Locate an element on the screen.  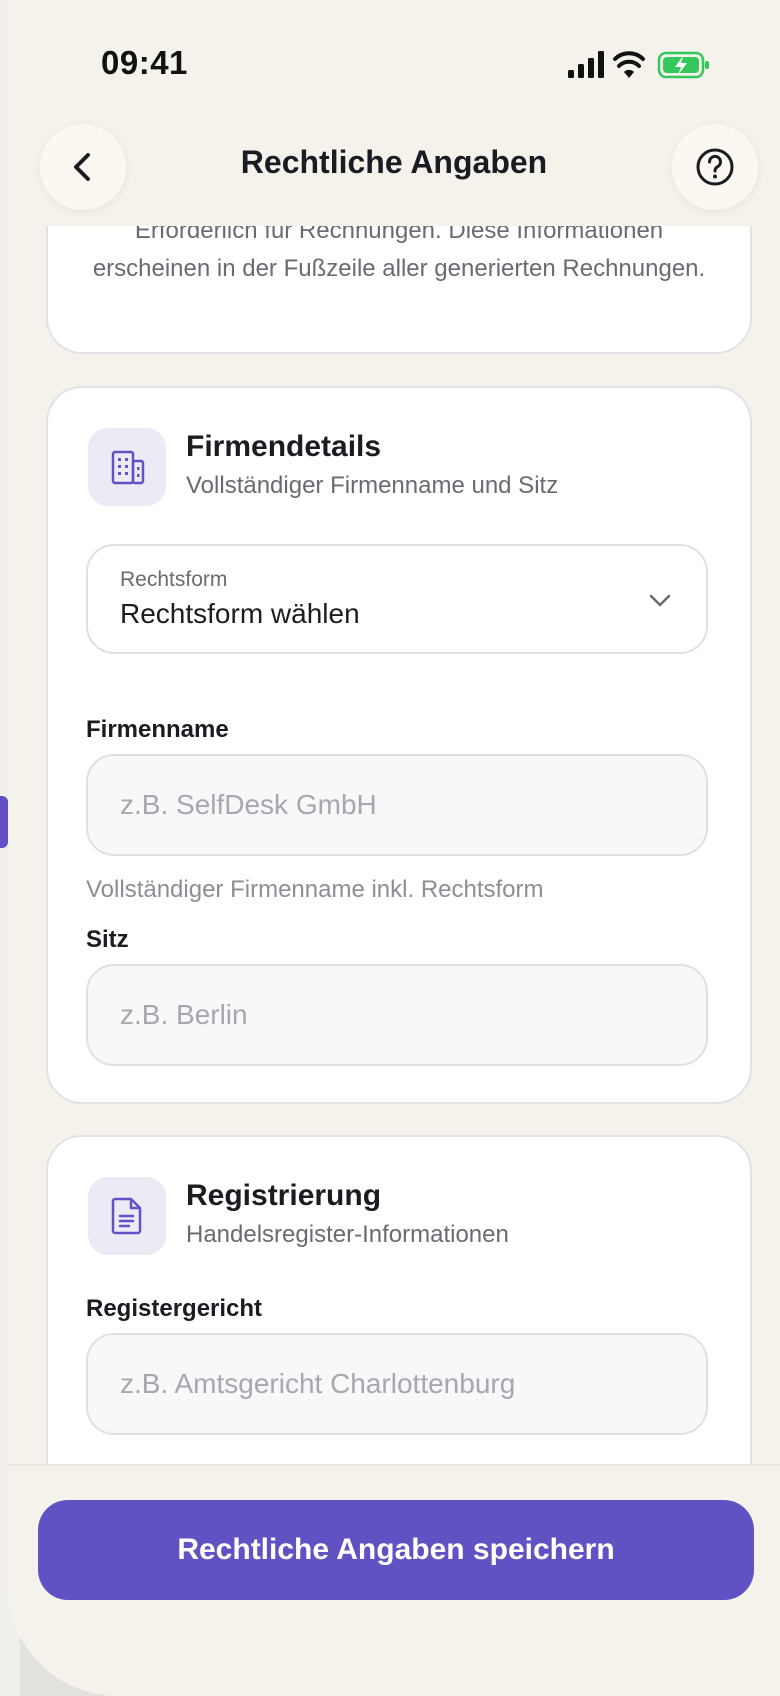
document-icon is located at coordinates (127, 1216).